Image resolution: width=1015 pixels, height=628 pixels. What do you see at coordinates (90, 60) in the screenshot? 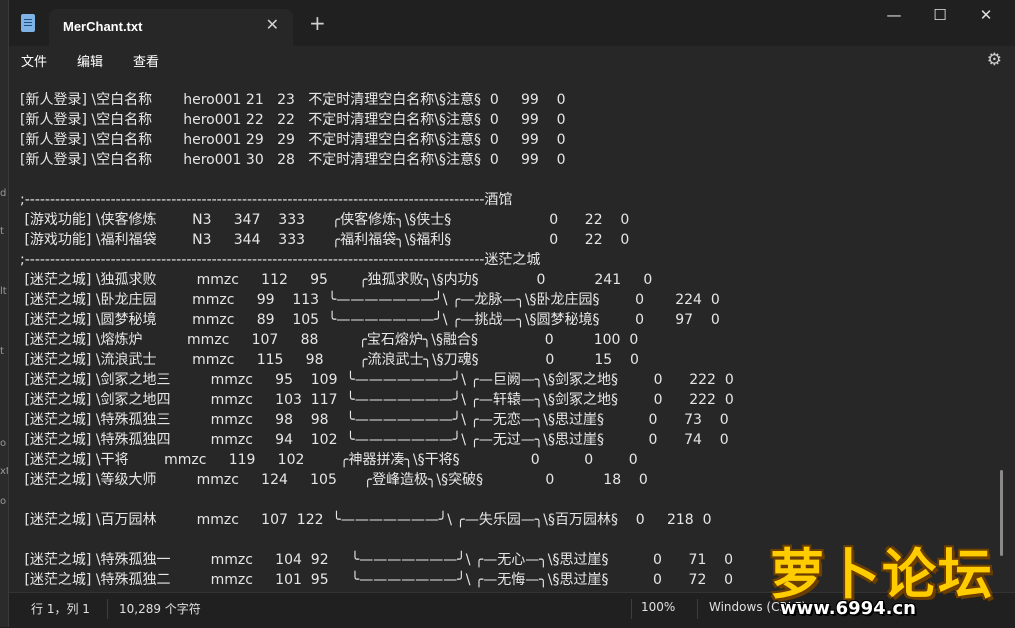
I see `menu-edit: 编辑` at bounding box center [90, 60].